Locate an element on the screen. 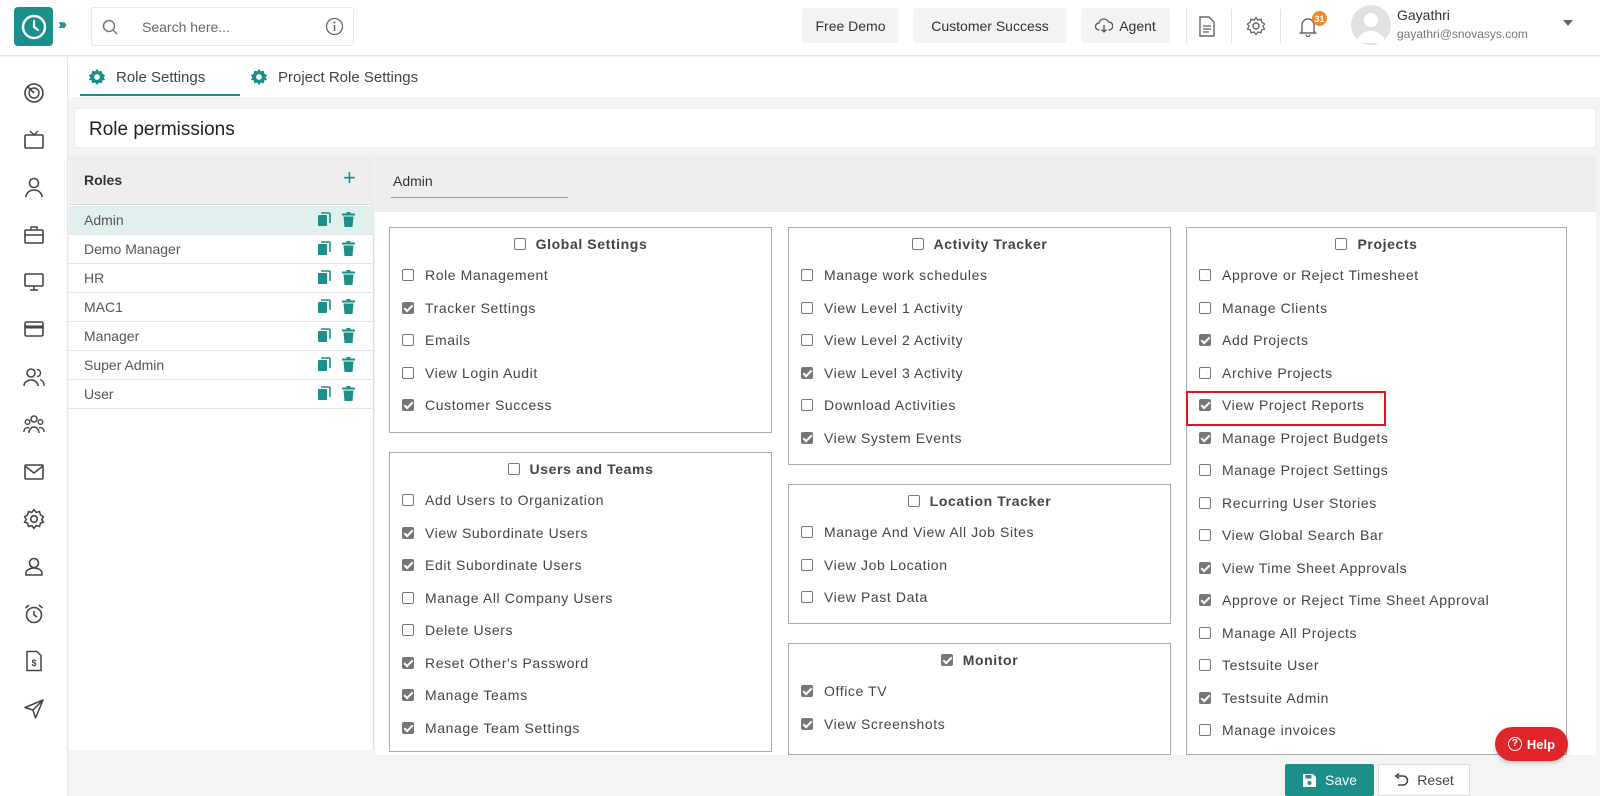 Image resolution: width=1600 pixels, height=796 pixels. permission-item: Manage invoices is located at coordinates (1267, 730).